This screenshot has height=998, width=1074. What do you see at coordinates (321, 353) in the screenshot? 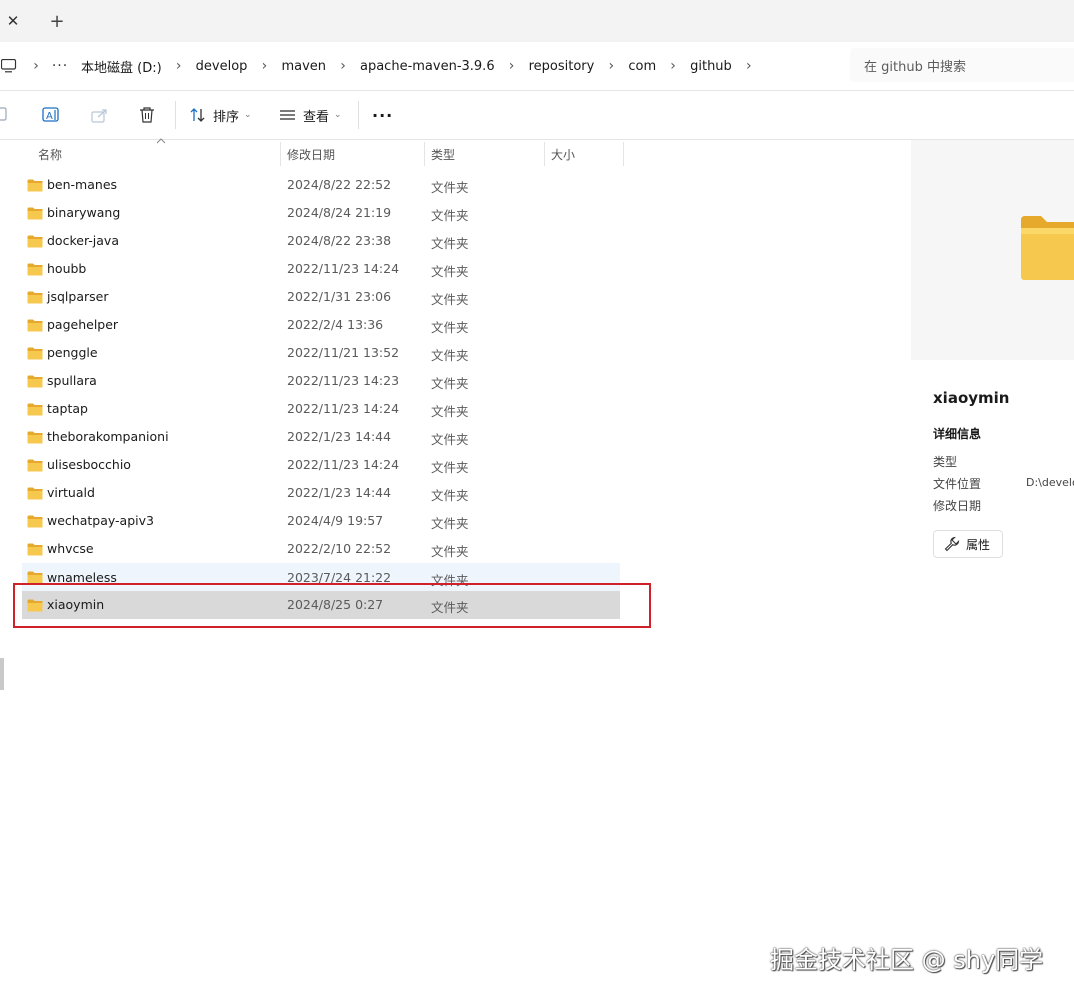
I see `file-row: penggle 2022/11/21 13:52 文件夹` at bounding box center [321, 353].